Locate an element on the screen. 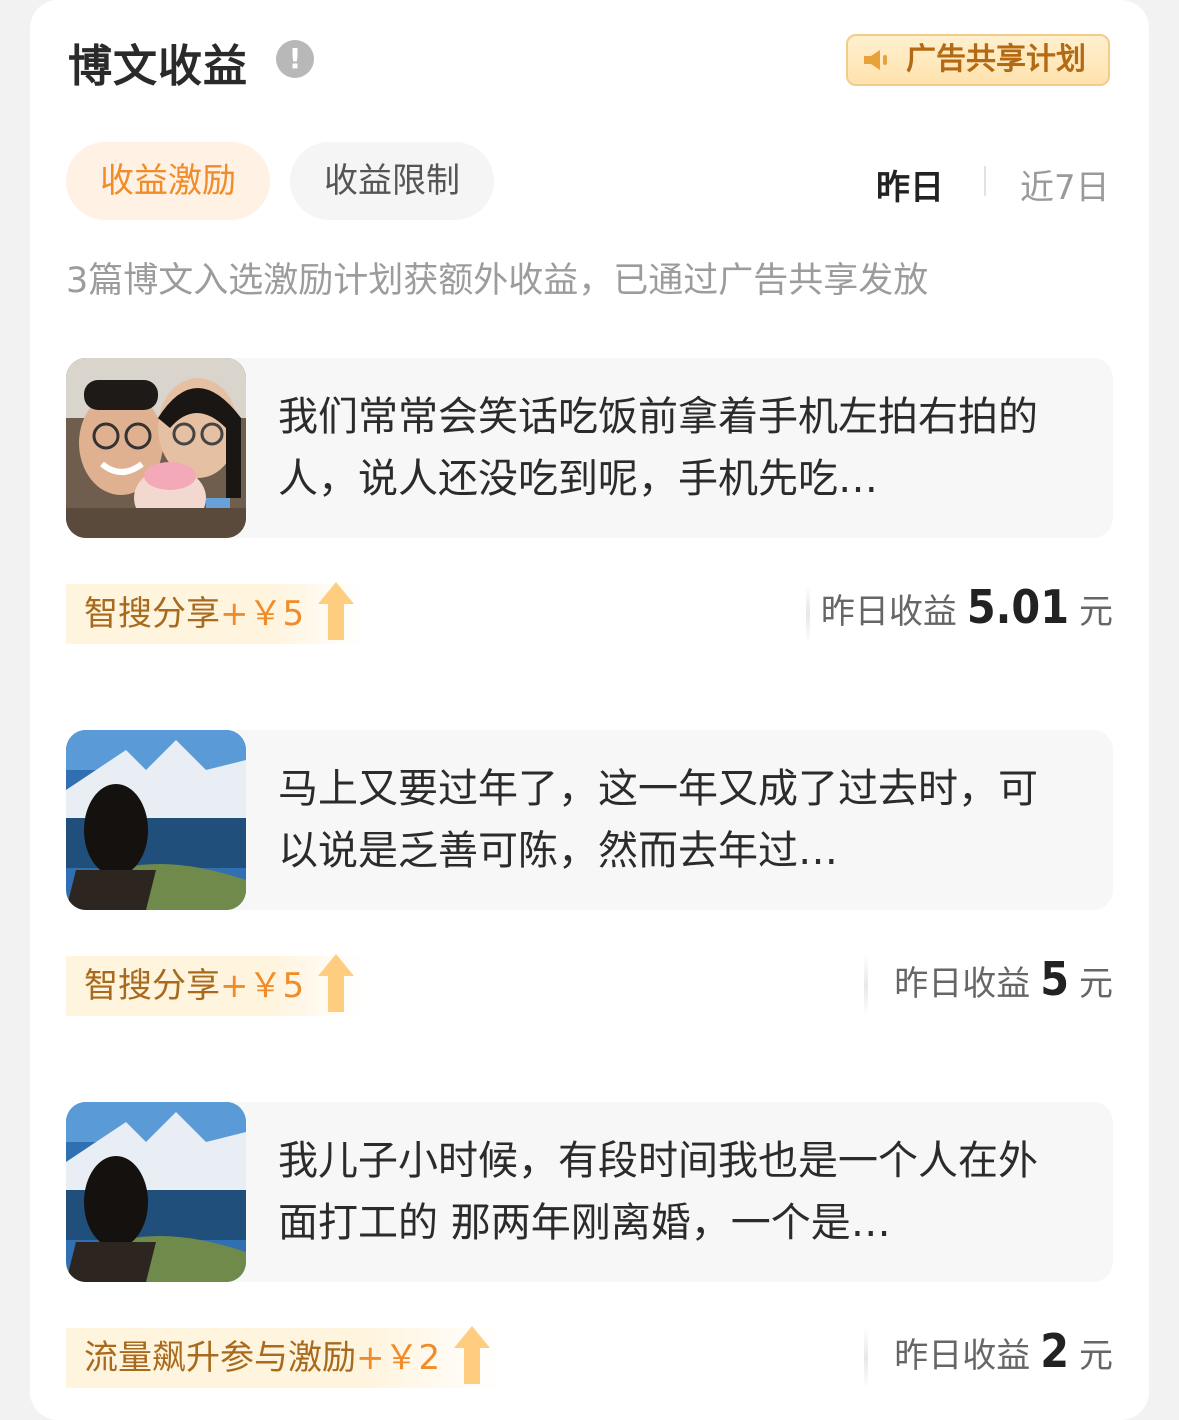  tab-earnings-limit: 收益限制 is located at coordinates (392, 181).